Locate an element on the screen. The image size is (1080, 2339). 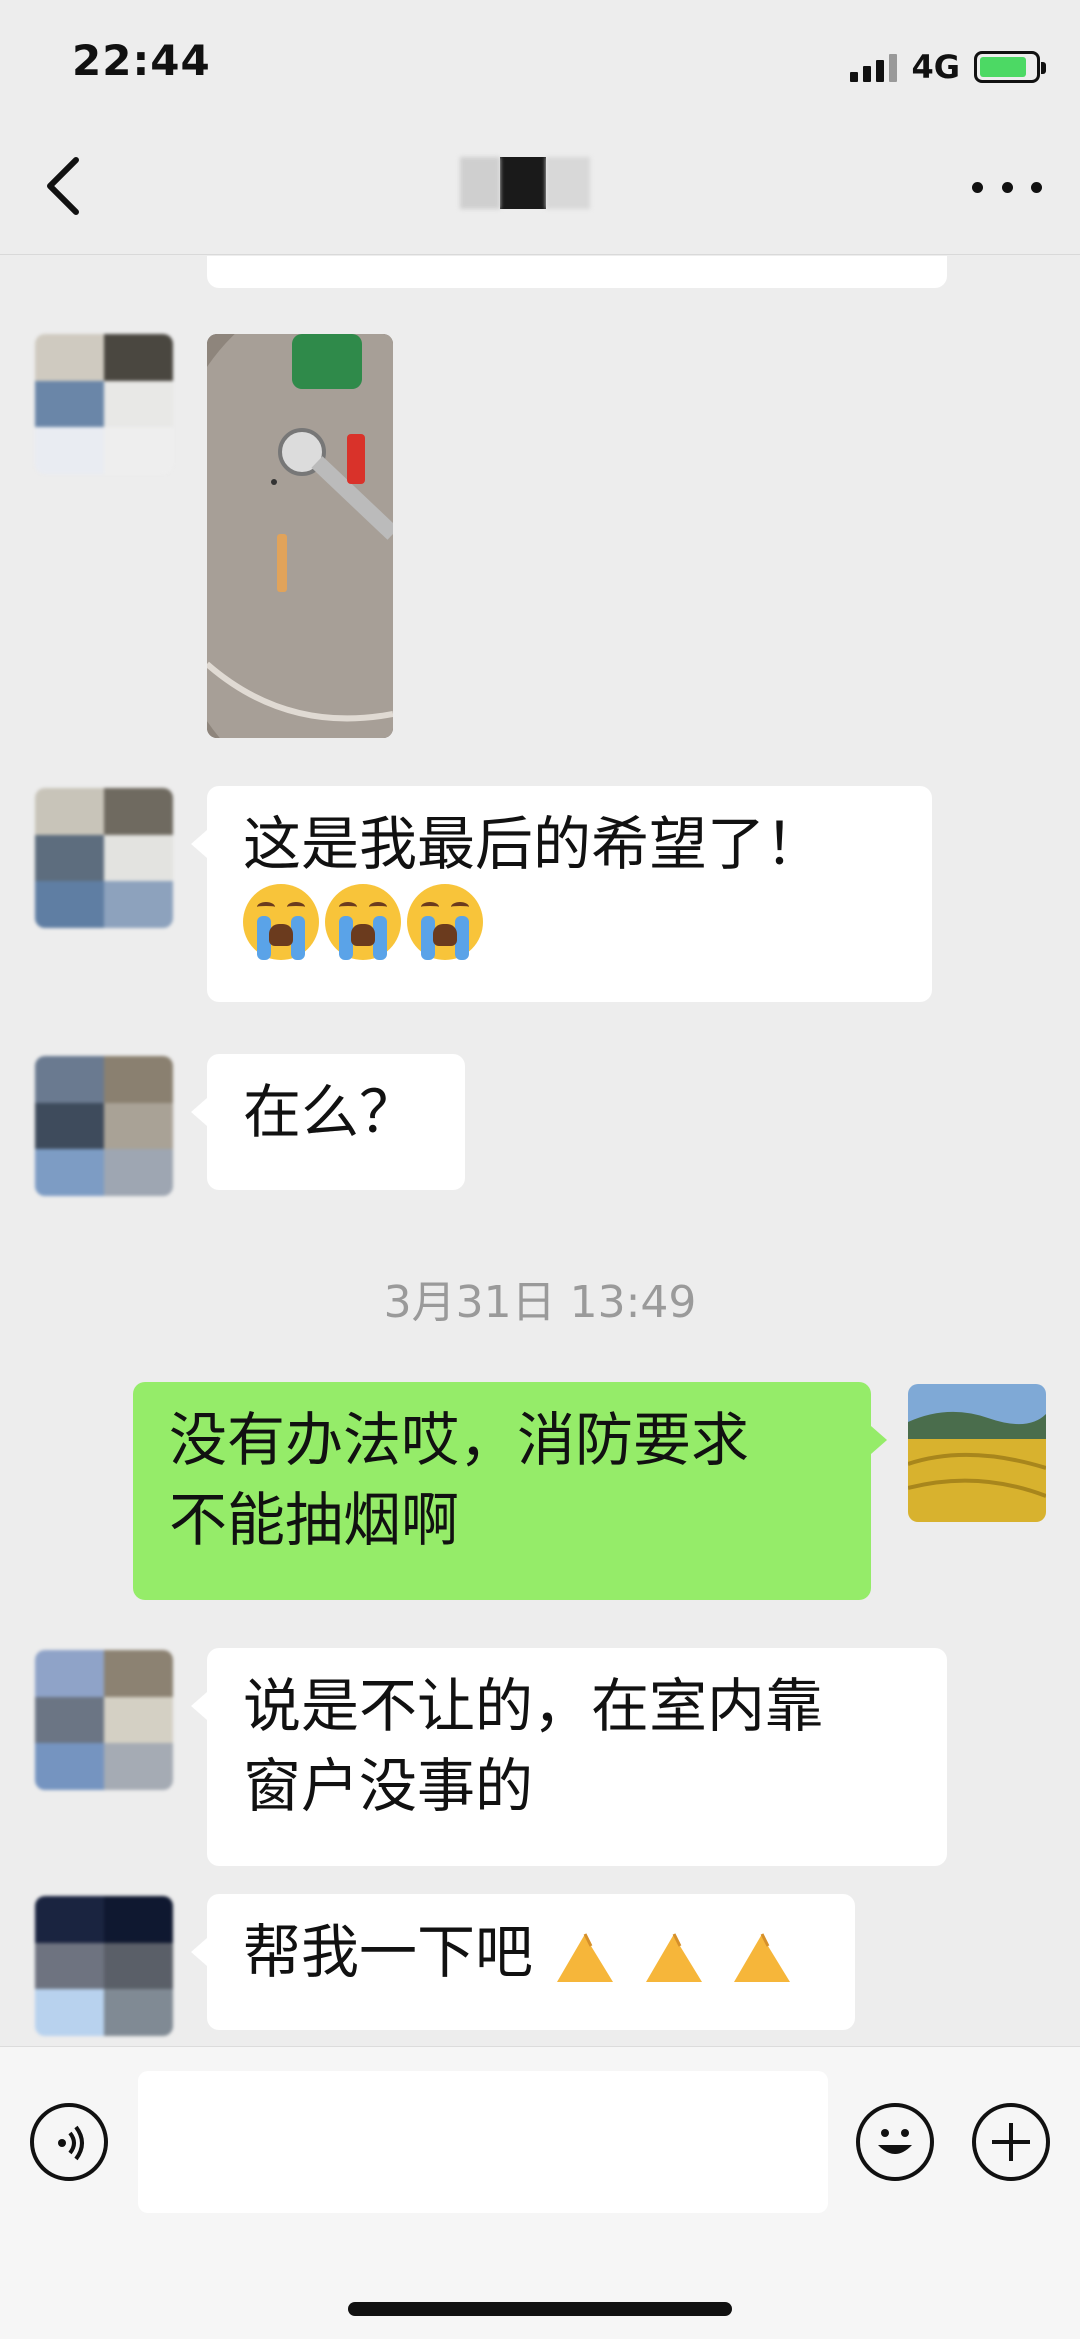
emoji-button is located at coordinates (895, 2142).